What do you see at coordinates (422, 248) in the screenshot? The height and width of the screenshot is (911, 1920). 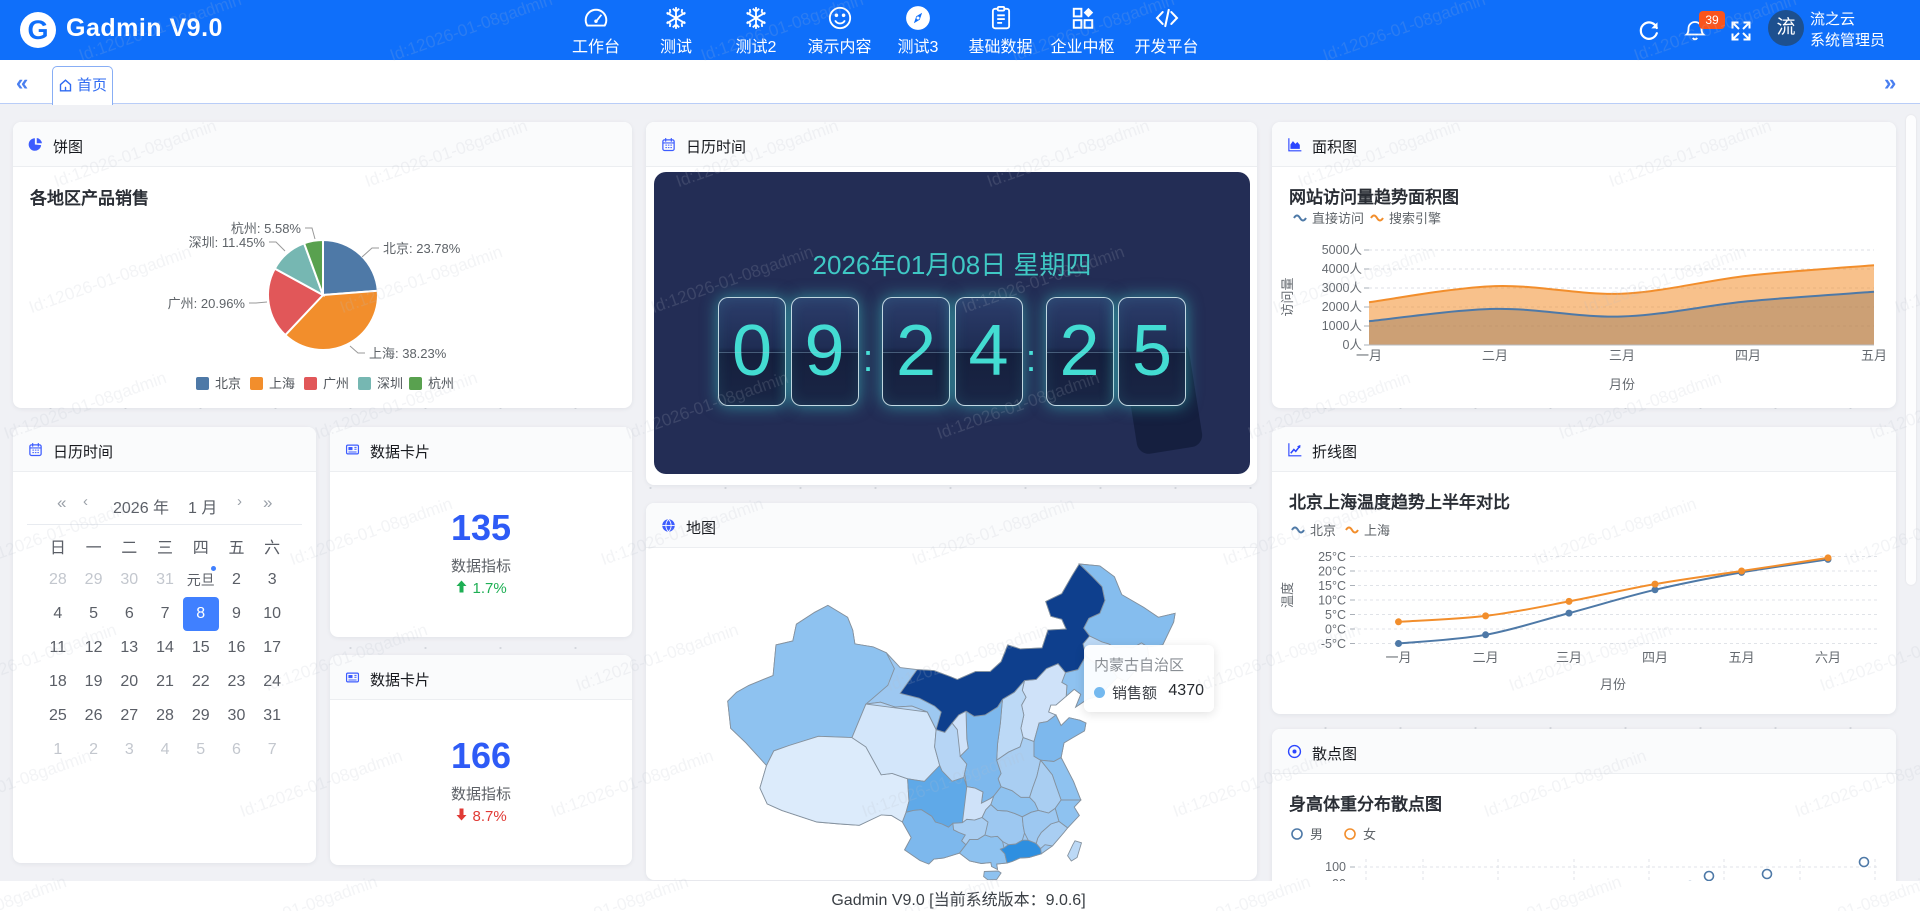 I see `svg-text: 北京: 23.78%` at bounding box center [422, 248].